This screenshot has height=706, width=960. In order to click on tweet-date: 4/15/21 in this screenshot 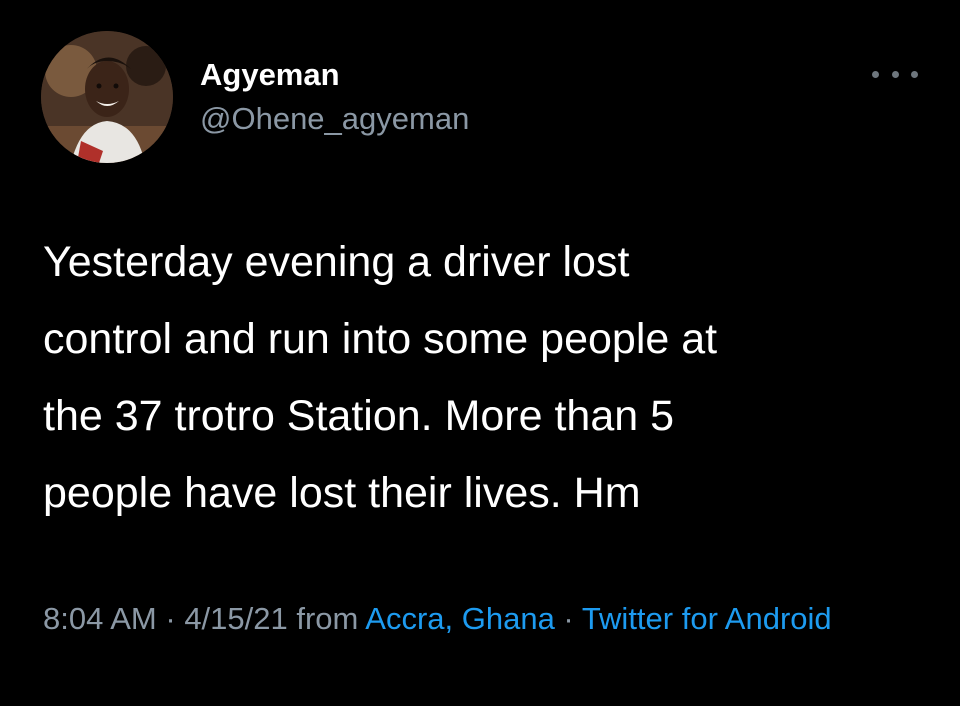, I will do `click(235, 618)`.